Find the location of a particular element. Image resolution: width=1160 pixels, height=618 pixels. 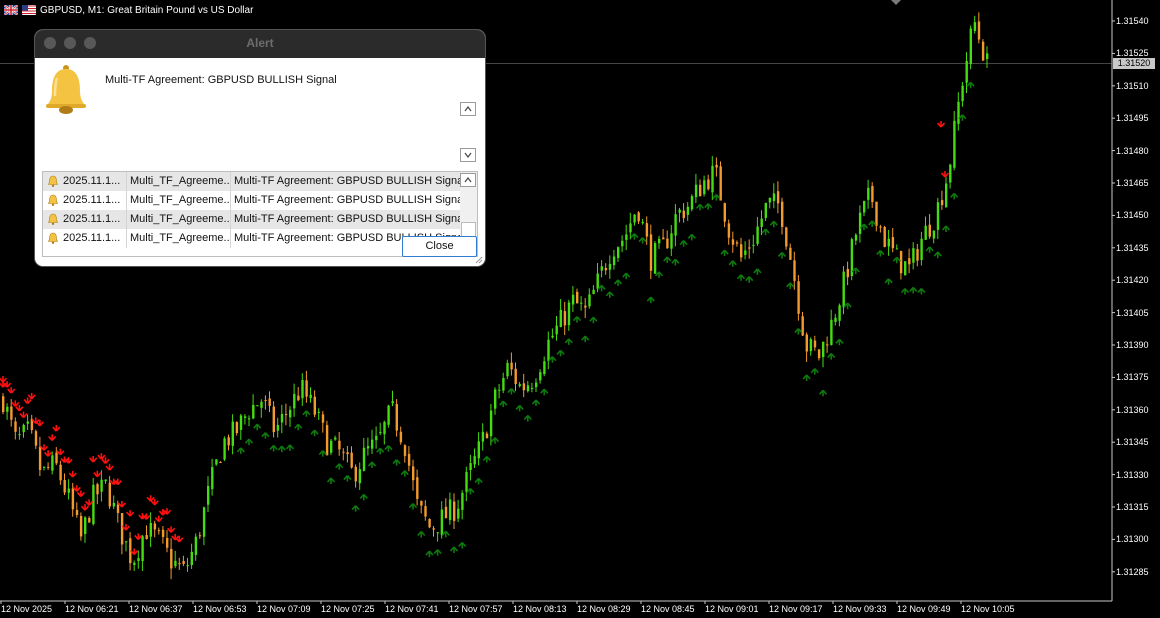

resize-grip-icon is located at coordinates (479, 260).